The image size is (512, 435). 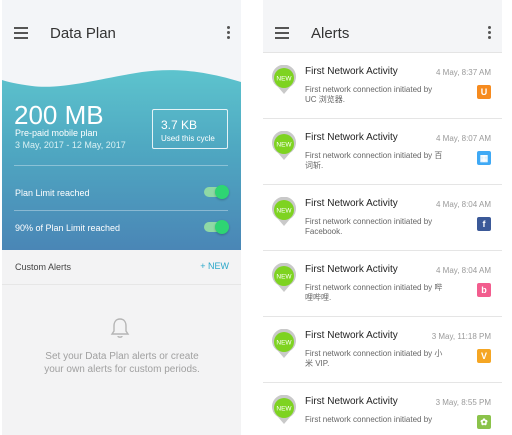 I want to click on plan-type: Pre-paid mobile plan, so click(x=56, y=133).